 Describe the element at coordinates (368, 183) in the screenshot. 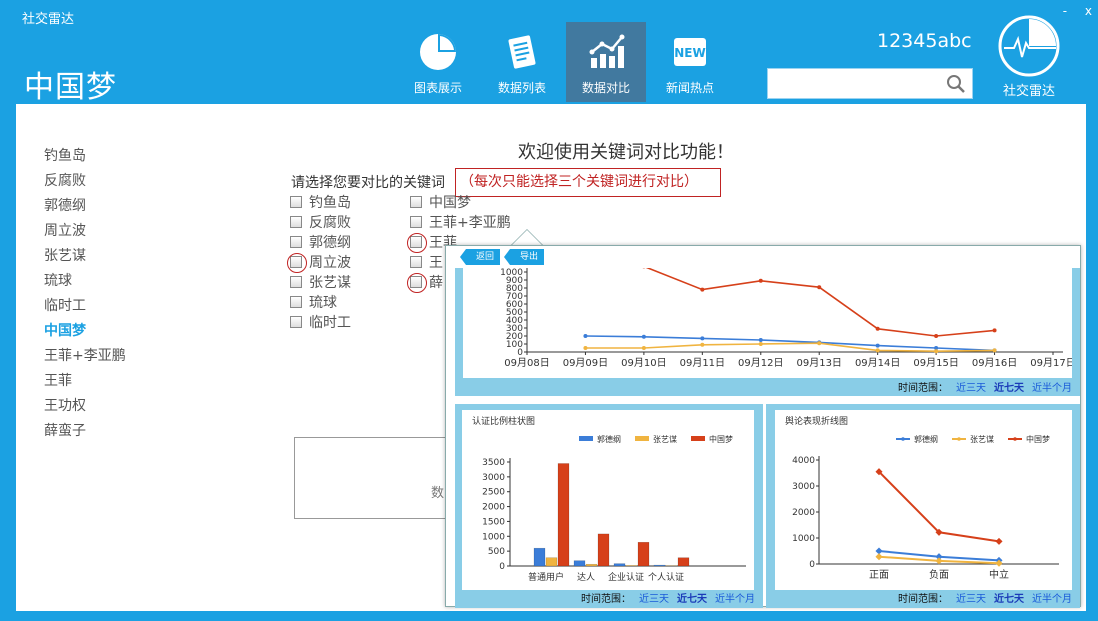

I see `select-prompt: 请选择您要对比的关键词` at that location.